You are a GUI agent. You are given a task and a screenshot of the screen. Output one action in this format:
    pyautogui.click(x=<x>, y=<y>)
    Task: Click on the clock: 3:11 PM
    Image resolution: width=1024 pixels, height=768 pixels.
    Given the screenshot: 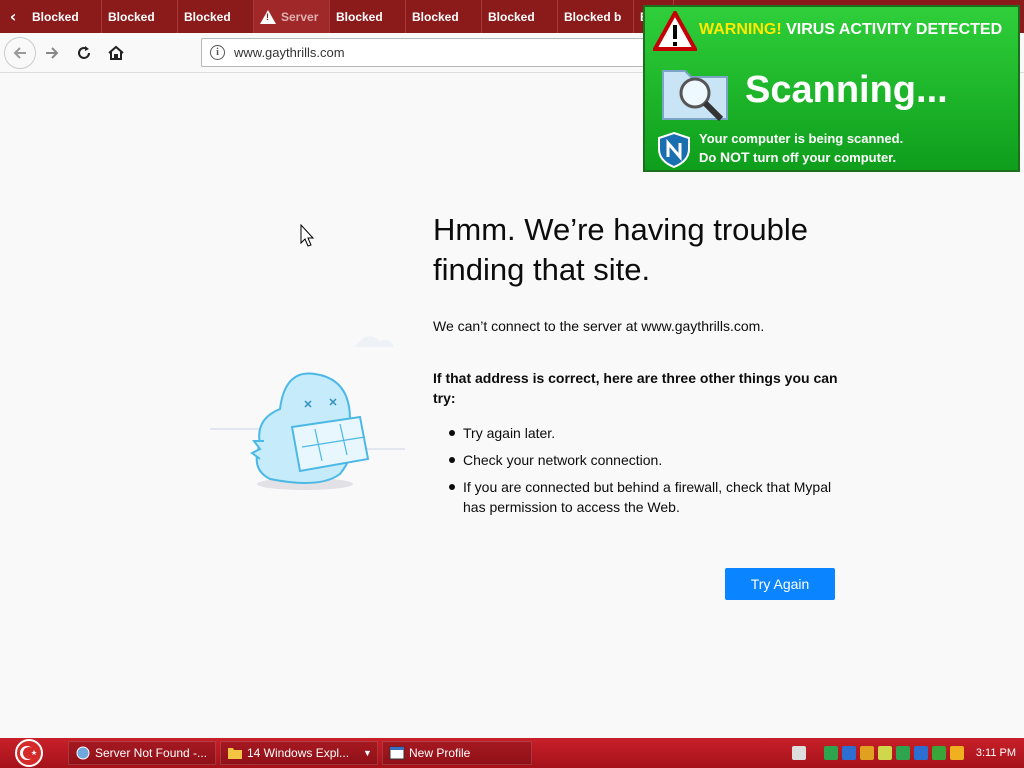 What is the action you would take?
    pyautogui.click(x=996, y=753)
    